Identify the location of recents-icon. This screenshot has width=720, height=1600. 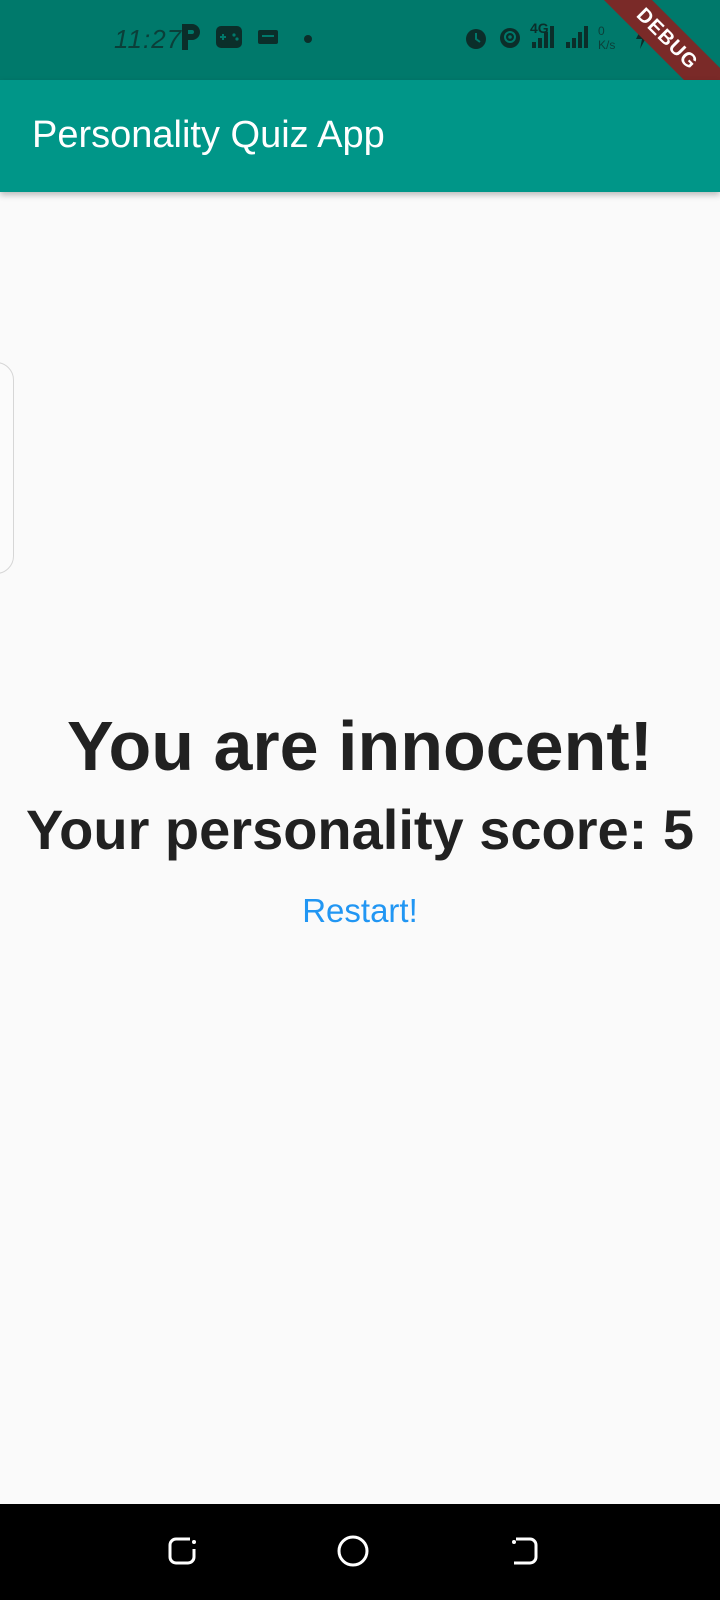
(183, 1551).